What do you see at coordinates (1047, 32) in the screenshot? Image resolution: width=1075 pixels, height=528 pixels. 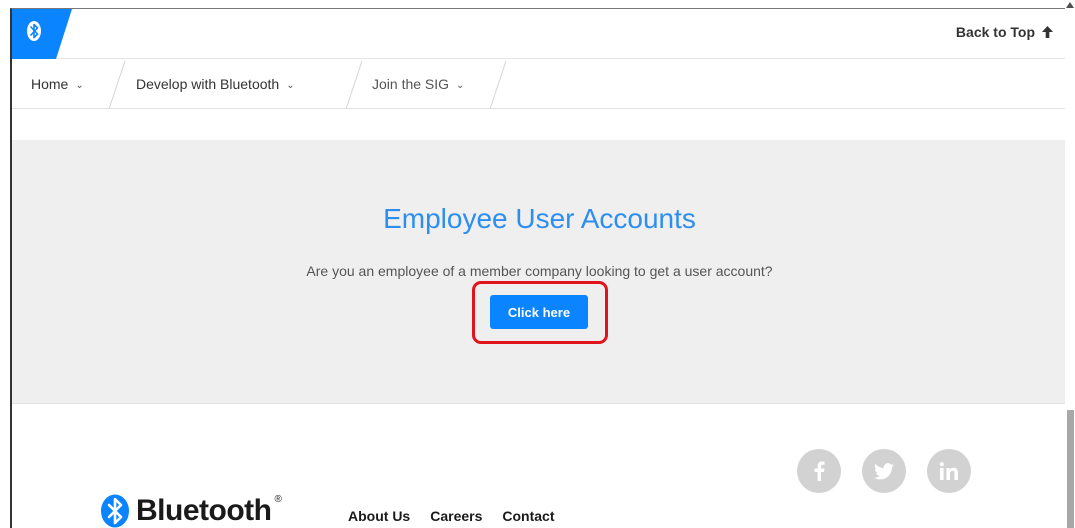 I see `arrow-up-icon` at bounding box center [1047, 32].